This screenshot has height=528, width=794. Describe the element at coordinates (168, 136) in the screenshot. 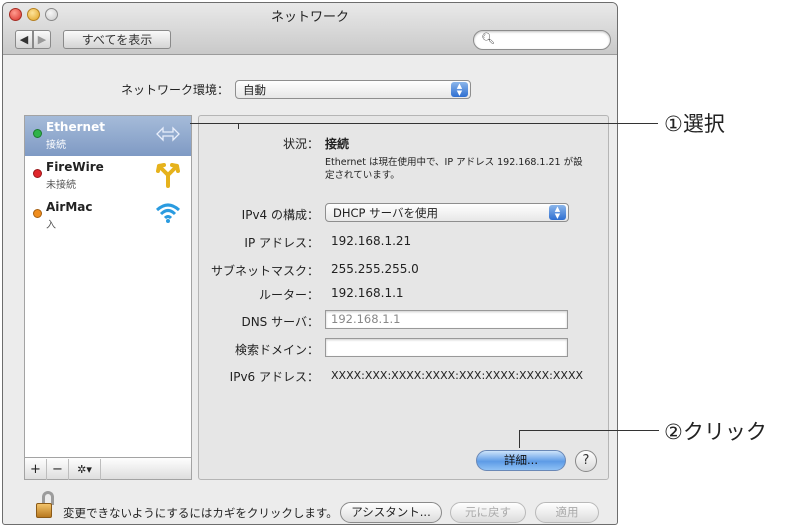

I see `ethernet-icon` at that location.